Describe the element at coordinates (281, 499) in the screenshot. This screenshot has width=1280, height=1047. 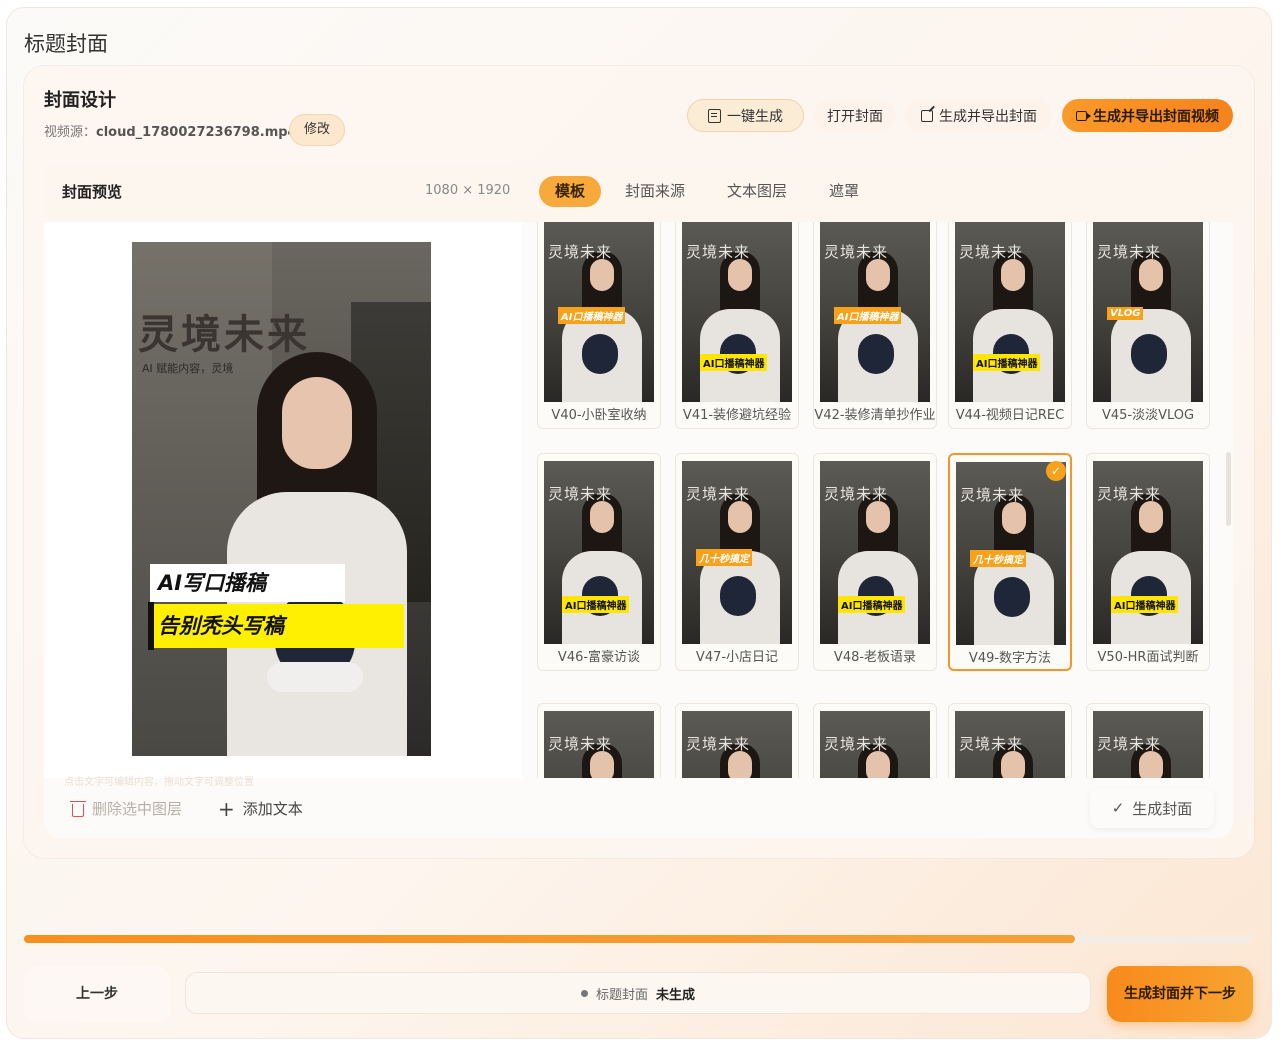
I see `cover-preview-image: 灵境未来 AI 赋能内容，灵境 AI写口播稿 告别秃头写稿` at that location.